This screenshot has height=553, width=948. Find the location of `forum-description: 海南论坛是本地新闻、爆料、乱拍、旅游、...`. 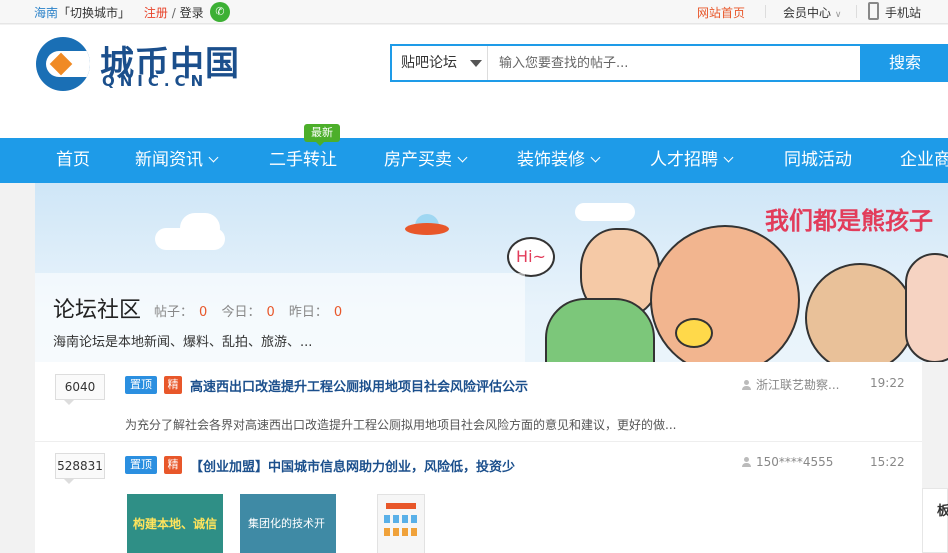

forum-description: 海南论坛是本地新闻、爆料、乱拍、旅游、... is located at coordinates (183, 342).